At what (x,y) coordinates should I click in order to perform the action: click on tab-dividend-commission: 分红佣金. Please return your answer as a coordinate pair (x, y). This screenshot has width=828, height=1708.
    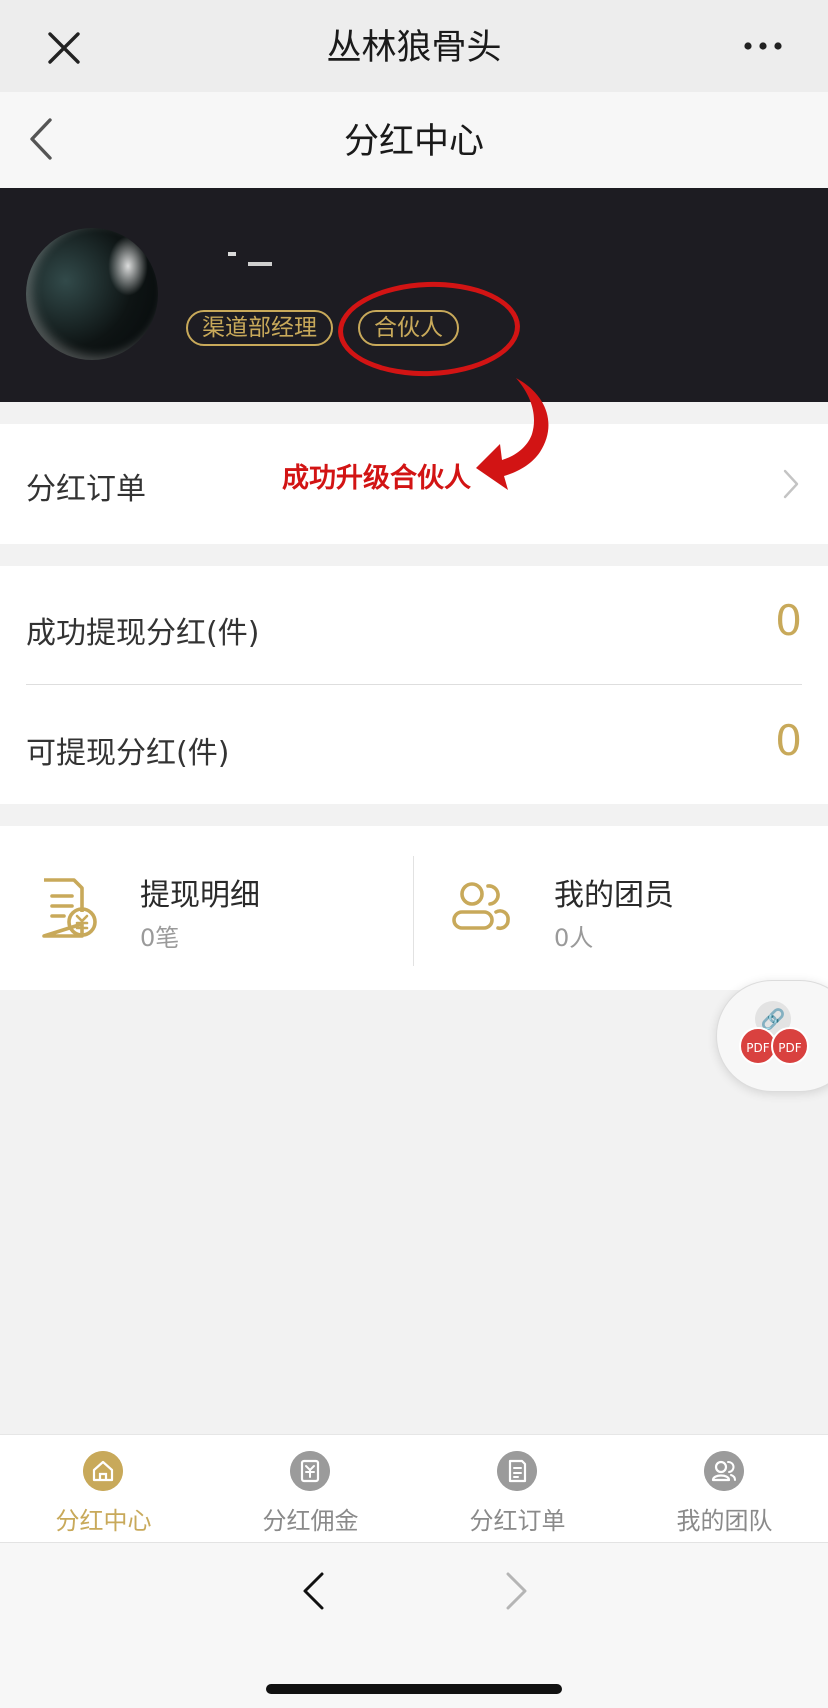
    Looking at the image, I should click on (310, 1489).